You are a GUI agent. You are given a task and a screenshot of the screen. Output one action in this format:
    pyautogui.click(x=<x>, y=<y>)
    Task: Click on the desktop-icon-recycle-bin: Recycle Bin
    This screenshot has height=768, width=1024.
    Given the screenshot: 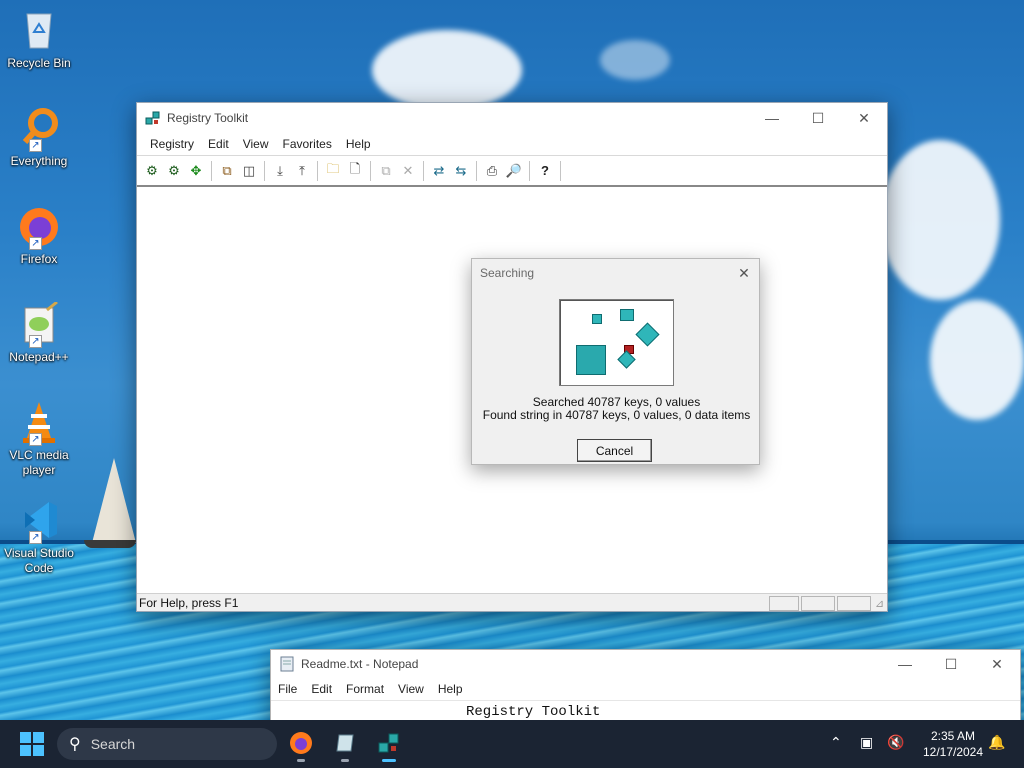 What is the action you would take?
    pyautogui.click(x=39, y=39)
    